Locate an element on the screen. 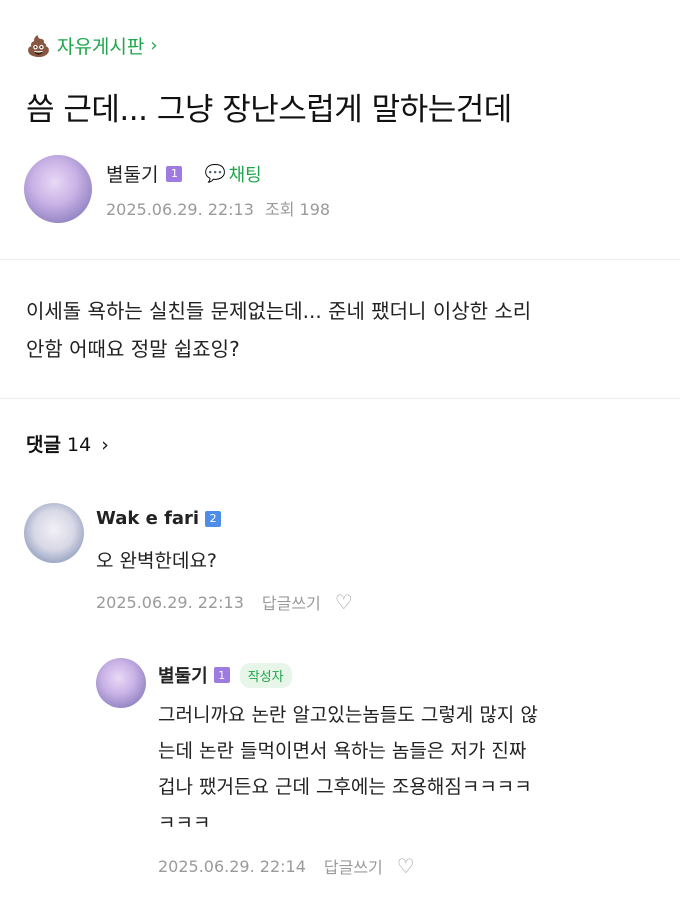  post-date: 2025.06.29. 22:13 is located at coordinates (180, 209).